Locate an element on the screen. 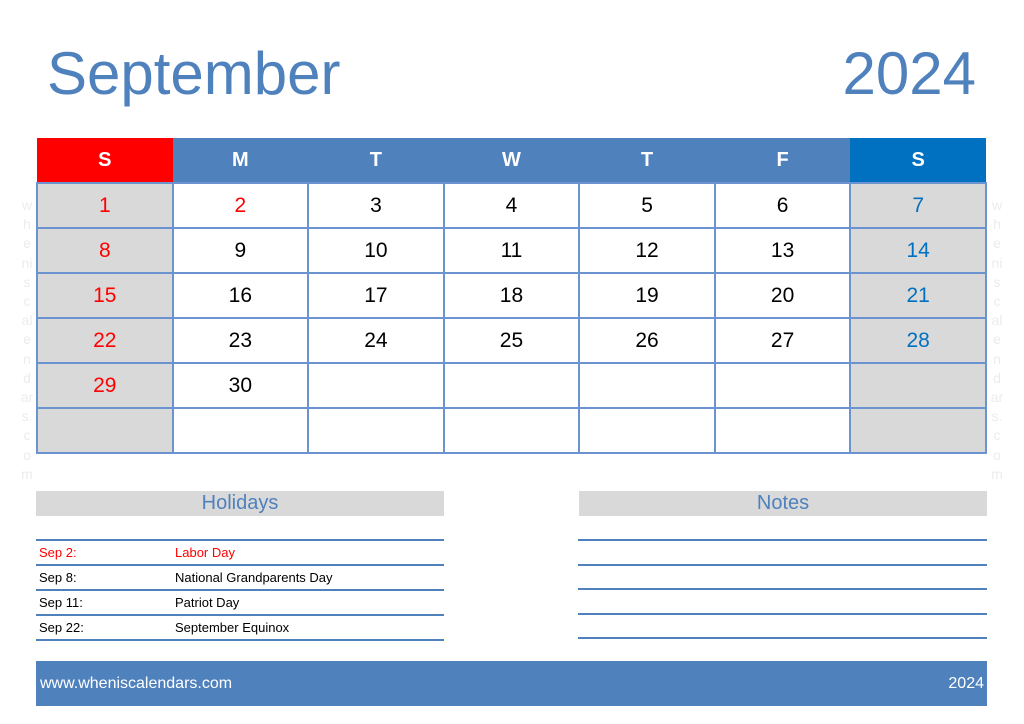 This screenshot has width=1024, height=724. notes-lines is located at coordinates (782, 600).